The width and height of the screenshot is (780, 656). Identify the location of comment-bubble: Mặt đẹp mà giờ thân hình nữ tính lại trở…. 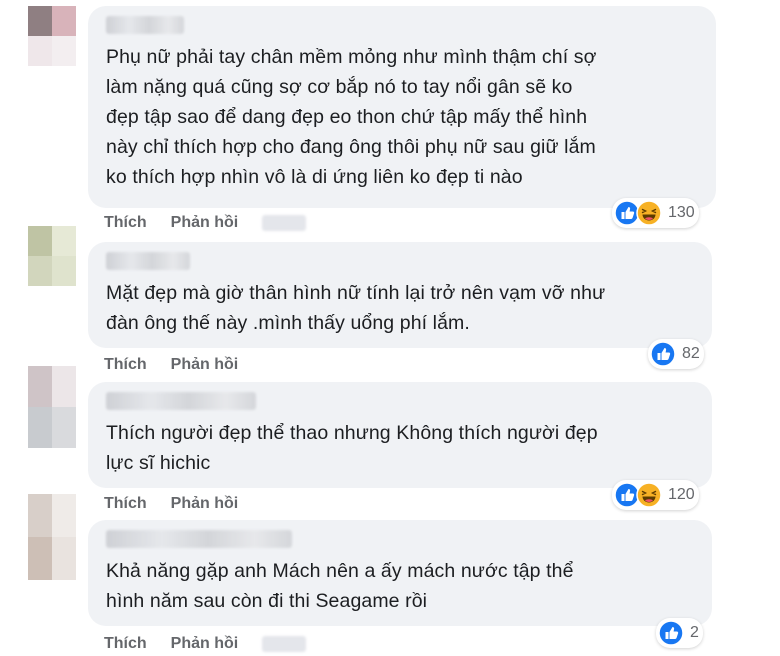
(400, 295).